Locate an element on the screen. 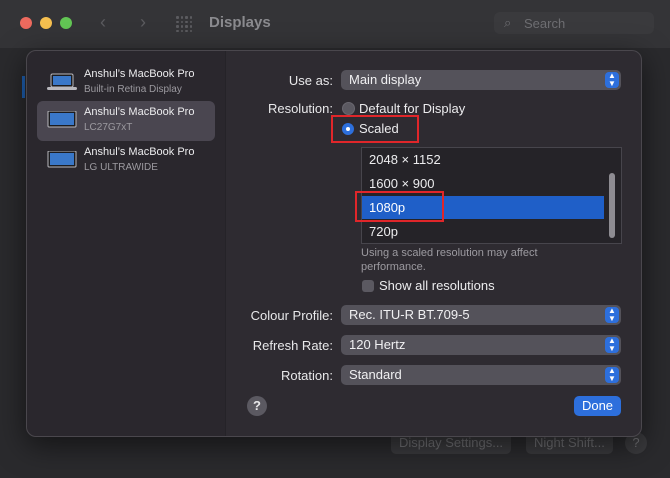 This screenshot has height=478, width=670. search-icon: ⌕ is located at coordinates (508, 22).